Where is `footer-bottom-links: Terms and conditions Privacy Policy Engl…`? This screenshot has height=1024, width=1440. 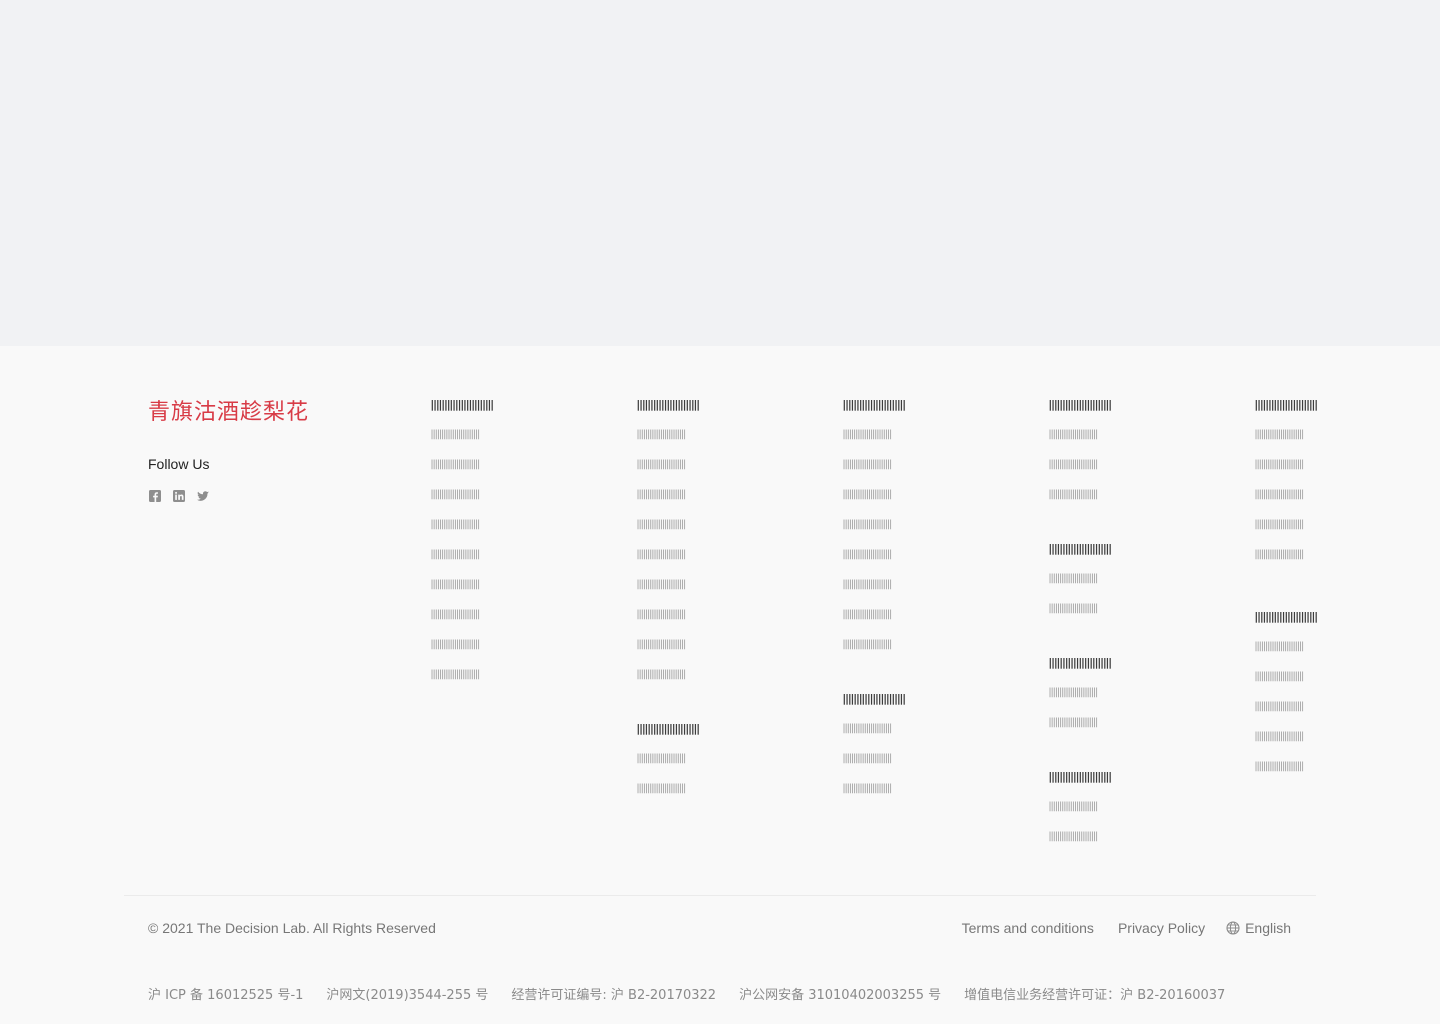
footer-bottom-links: Terms and conditions Privacy Policy Engl… is located at coordinates (1126, 928).